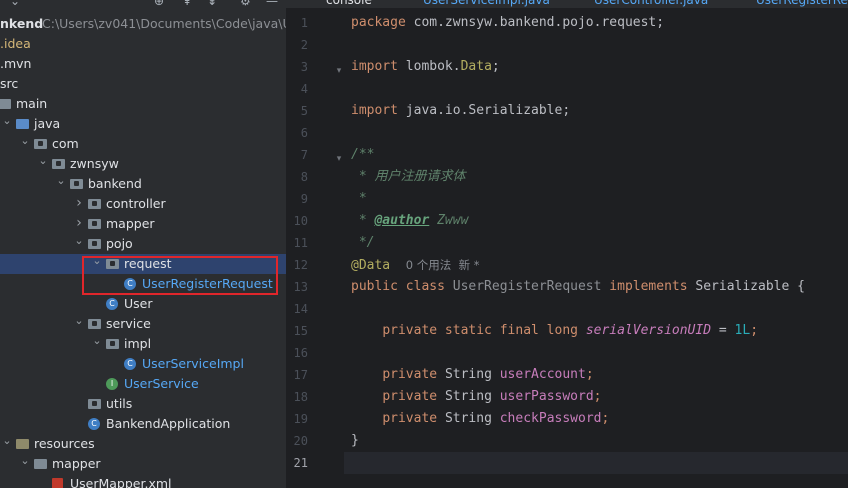  What do you see at coordinates (143, 64) in the screenshot?
I see `tree-item: .mvn` at bounding box center [143, 64].